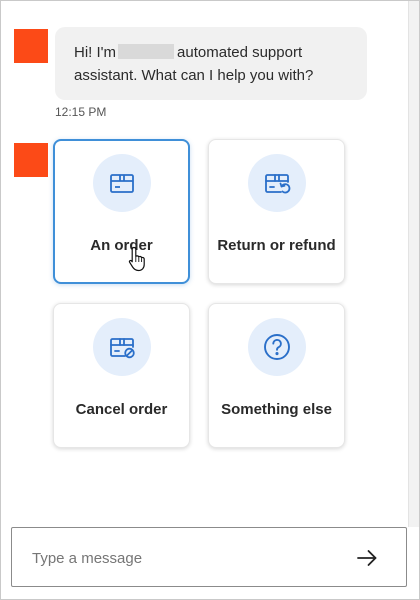  What do you see at coordinates (121, 183) in the screenshot?
I see `box-icon` at bounding box center [121, 183].